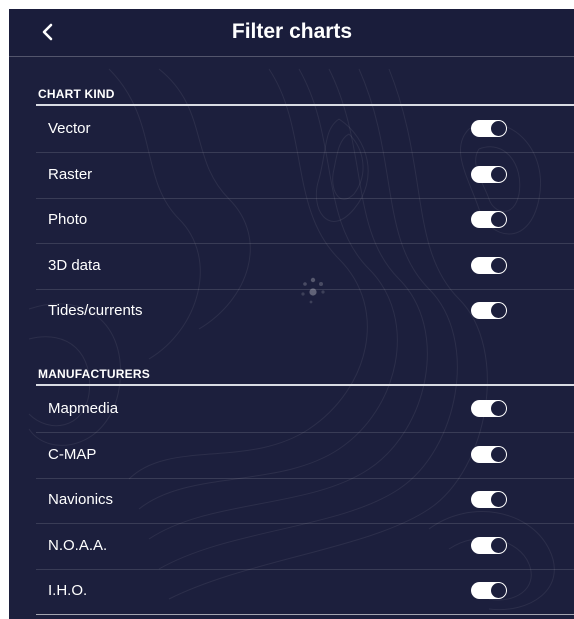 The width and height of the screenshot is (574, 619). Describe the element at coordinates (489, 219) in the screenshot. I see `photo-toggle` at that location.